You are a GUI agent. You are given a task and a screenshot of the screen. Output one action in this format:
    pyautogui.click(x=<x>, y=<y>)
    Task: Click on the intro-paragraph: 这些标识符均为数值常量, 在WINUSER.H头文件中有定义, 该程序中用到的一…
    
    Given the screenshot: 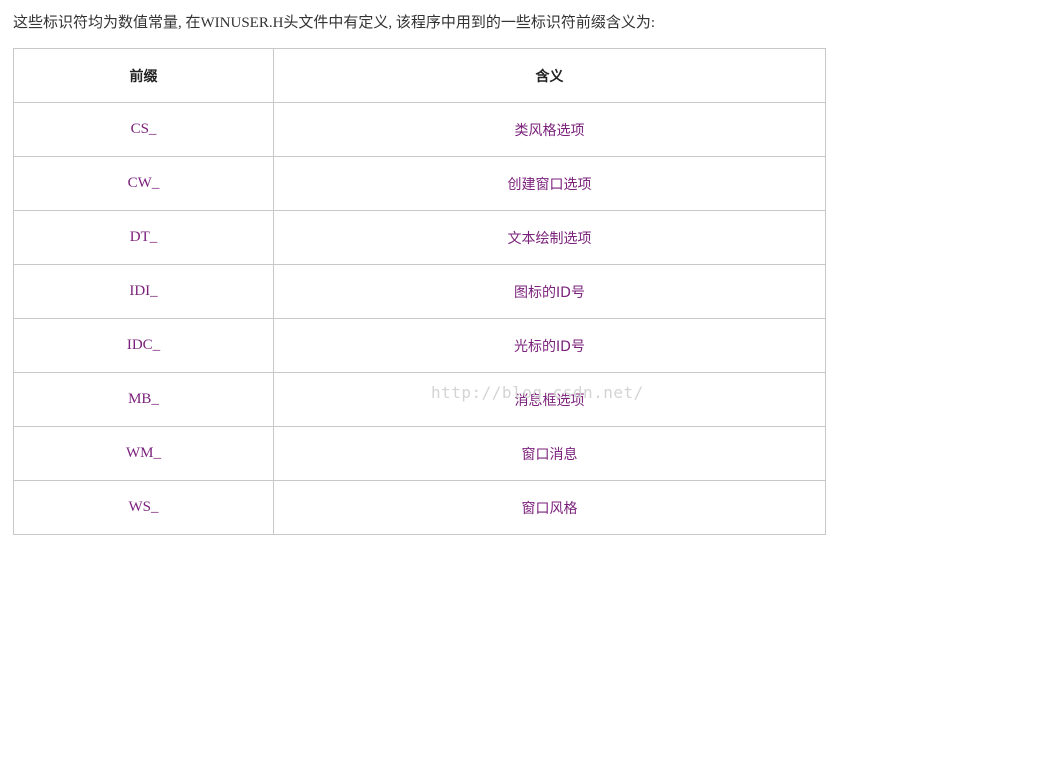 What is the action you would take?
    pyautogui.click(x=334, y=23)
    